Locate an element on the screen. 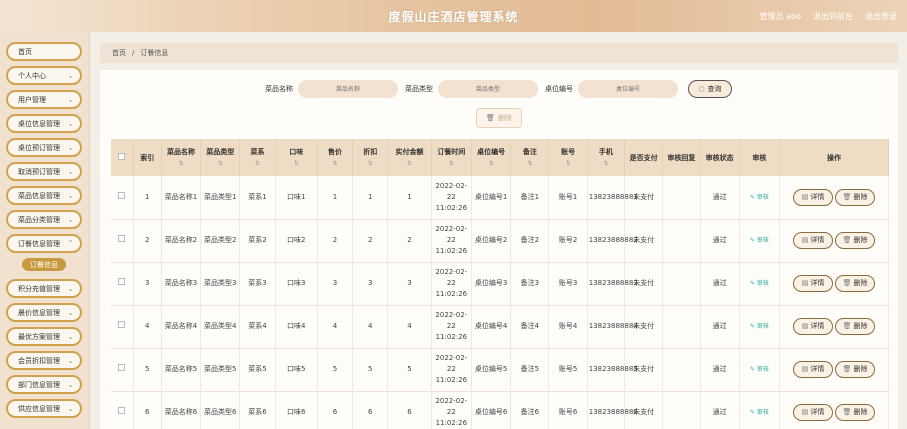 This screenshot has width=907, height=429. table-header-cell: 菜品类型 ⇅ is located at coordinates (220, 157).